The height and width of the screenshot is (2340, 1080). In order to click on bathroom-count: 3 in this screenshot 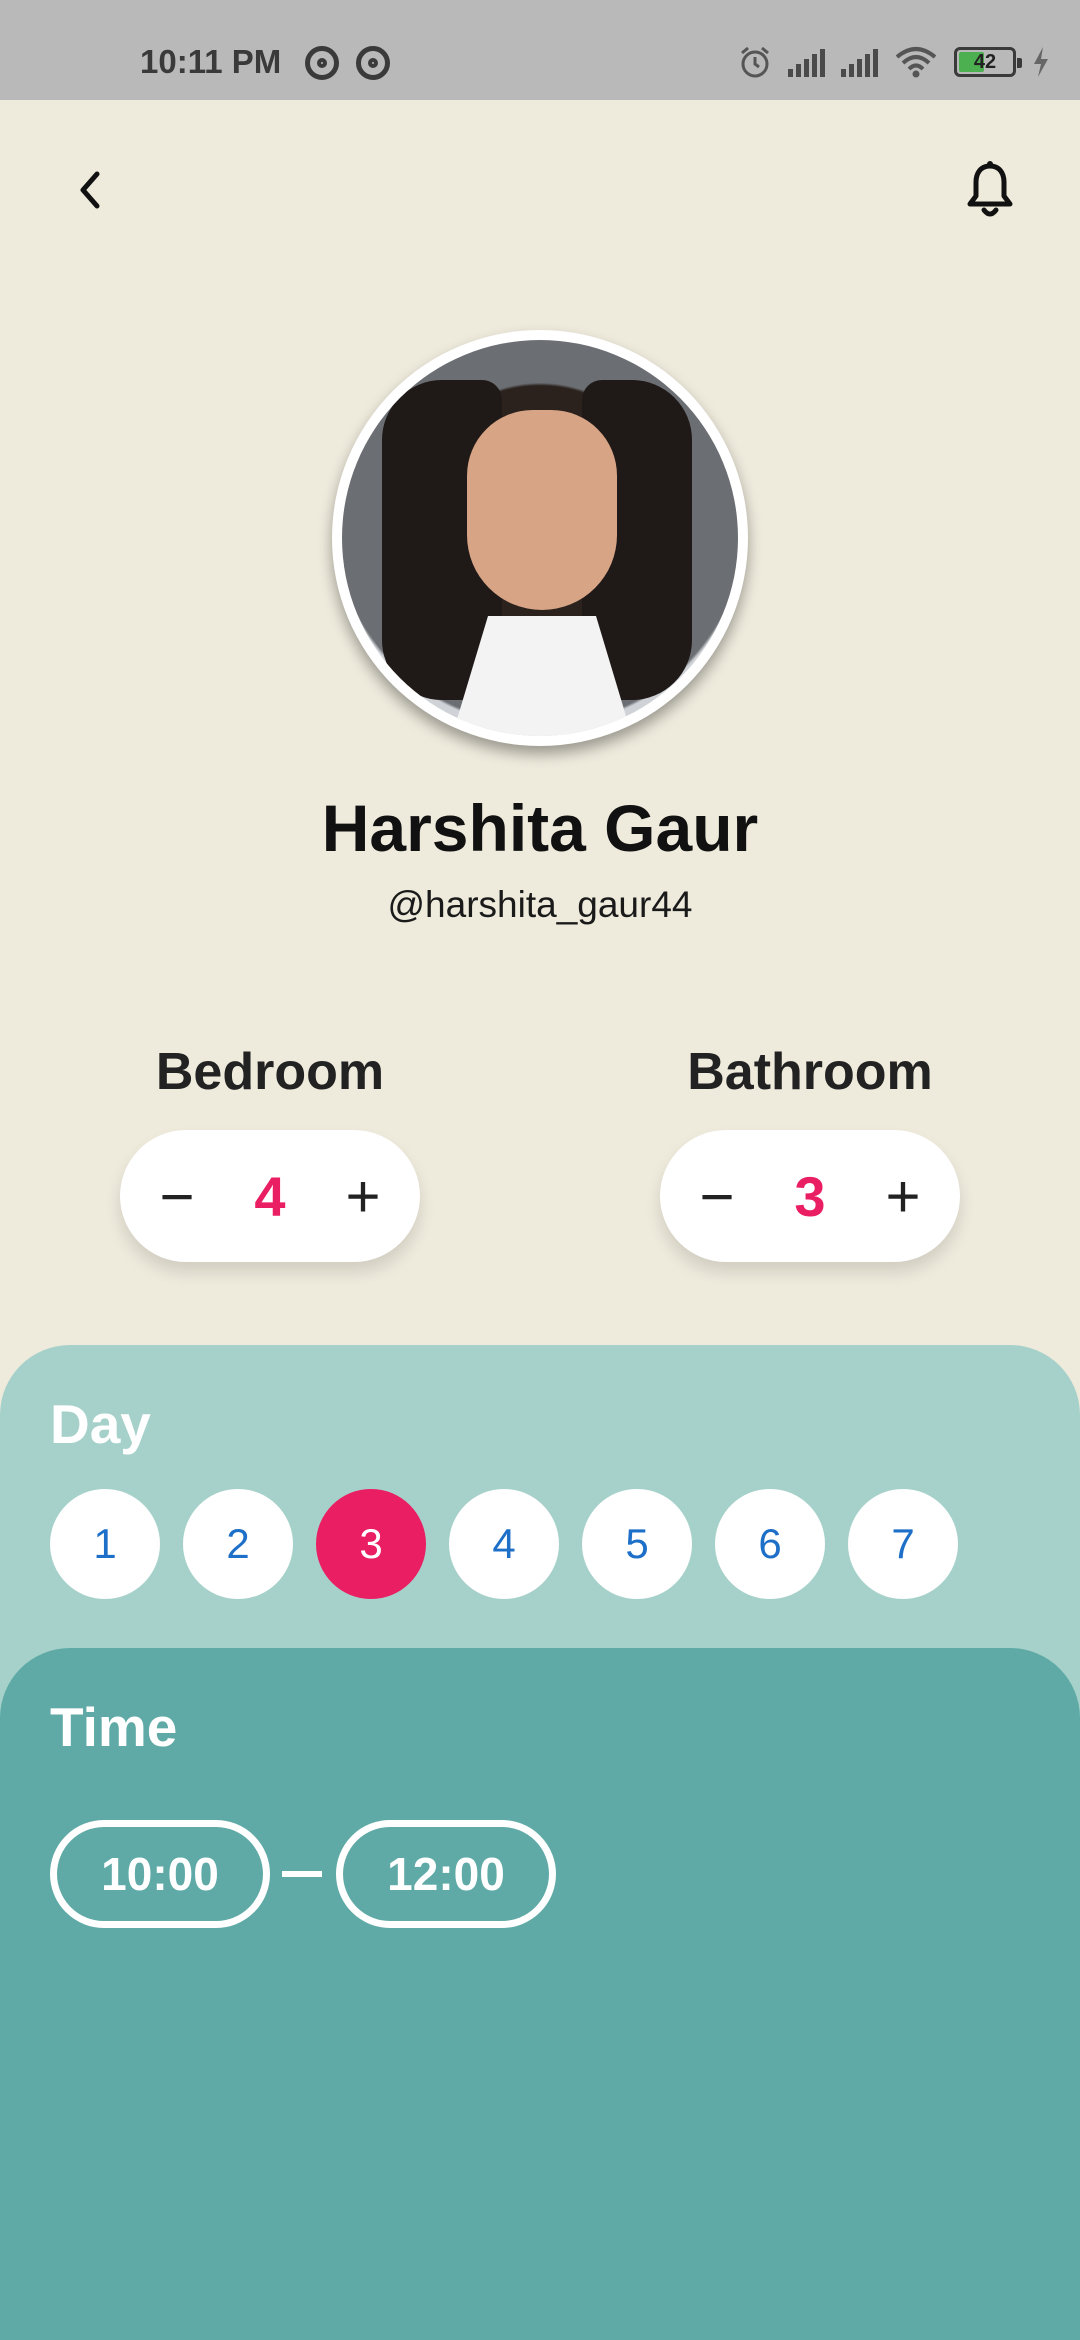, I will do `click(810, 1196)`.